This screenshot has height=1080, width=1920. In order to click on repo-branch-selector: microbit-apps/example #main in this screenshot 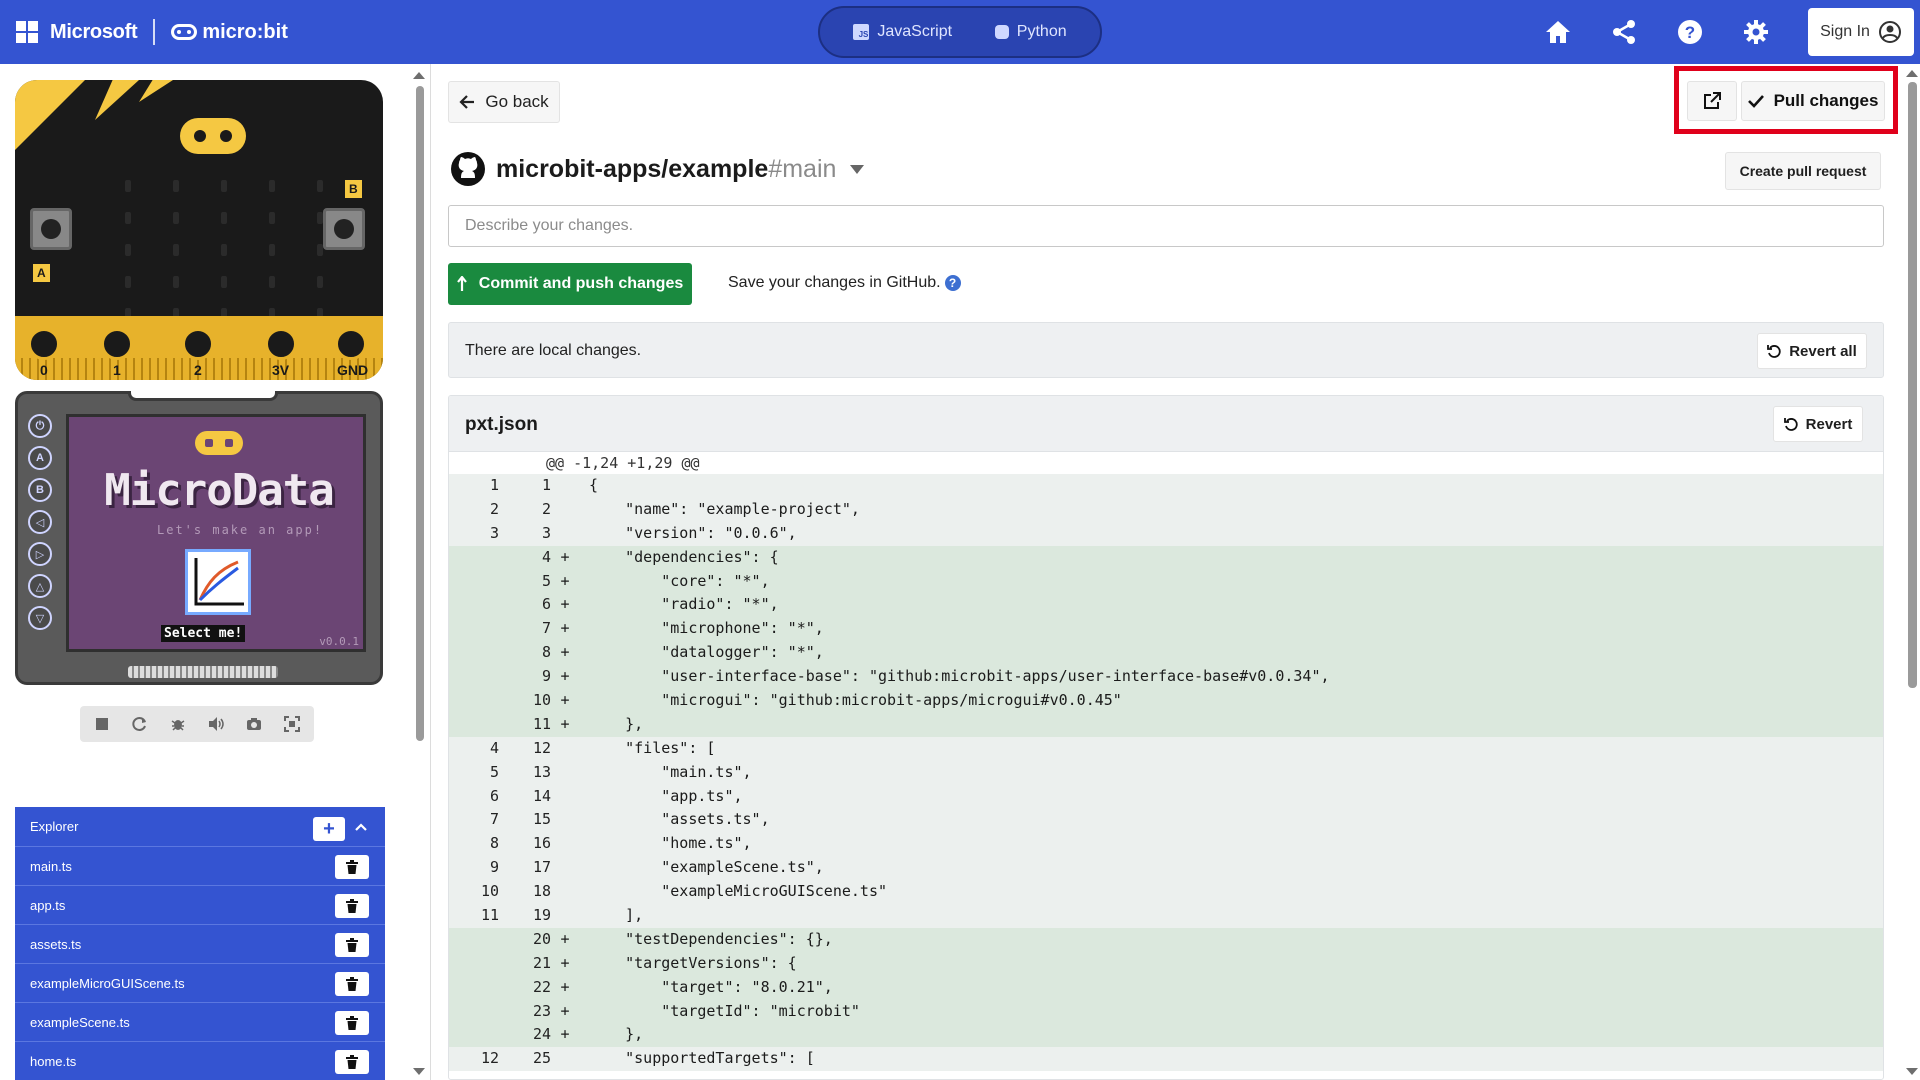, I will do `click(657, 169)`.